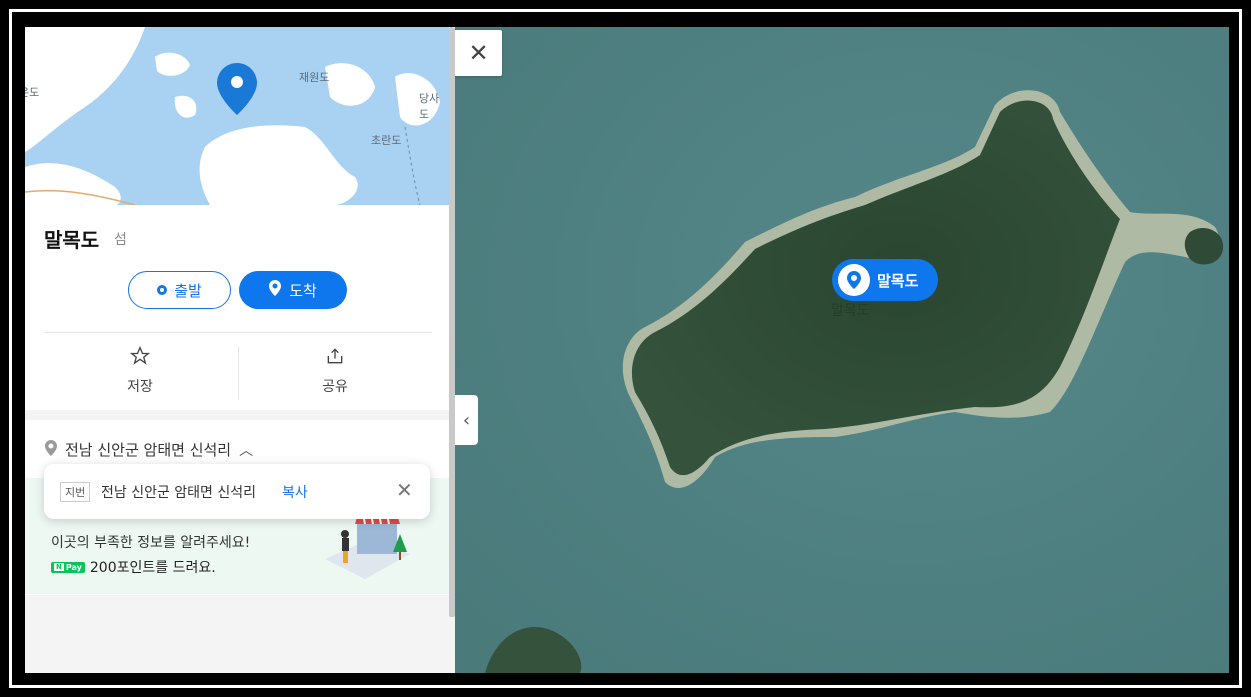 This screenshot has height=697, width=1251. I want to click on arrive-label: 도착, so click(303, 290).